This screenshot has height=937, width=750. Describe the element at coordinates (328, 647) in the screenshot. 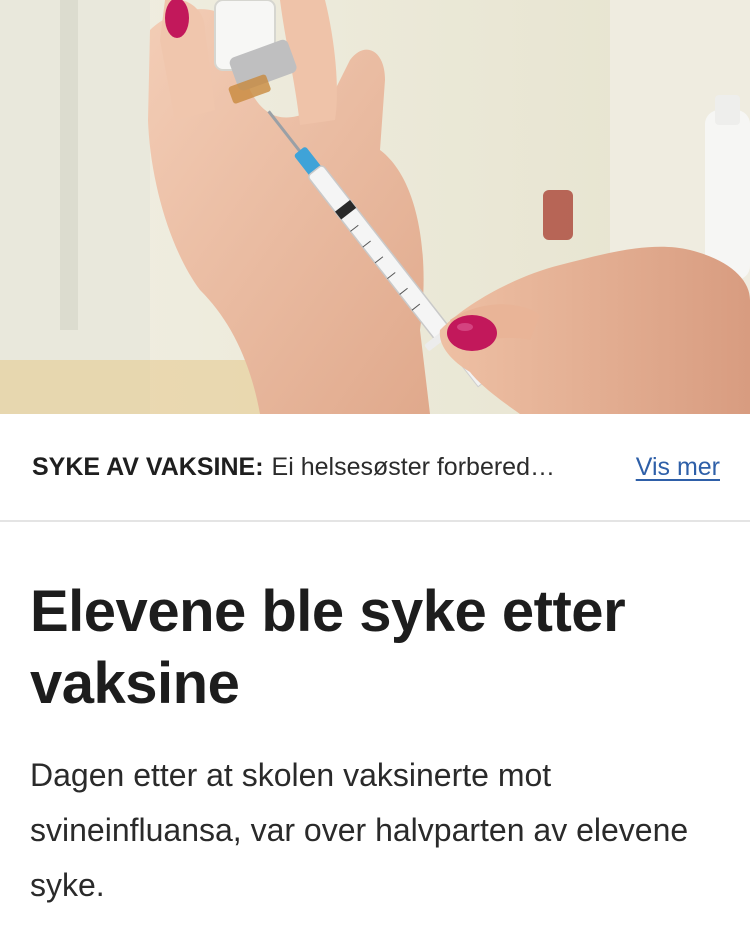

I see `article-headline: Elevene ble syke etter vaksine` at that location.